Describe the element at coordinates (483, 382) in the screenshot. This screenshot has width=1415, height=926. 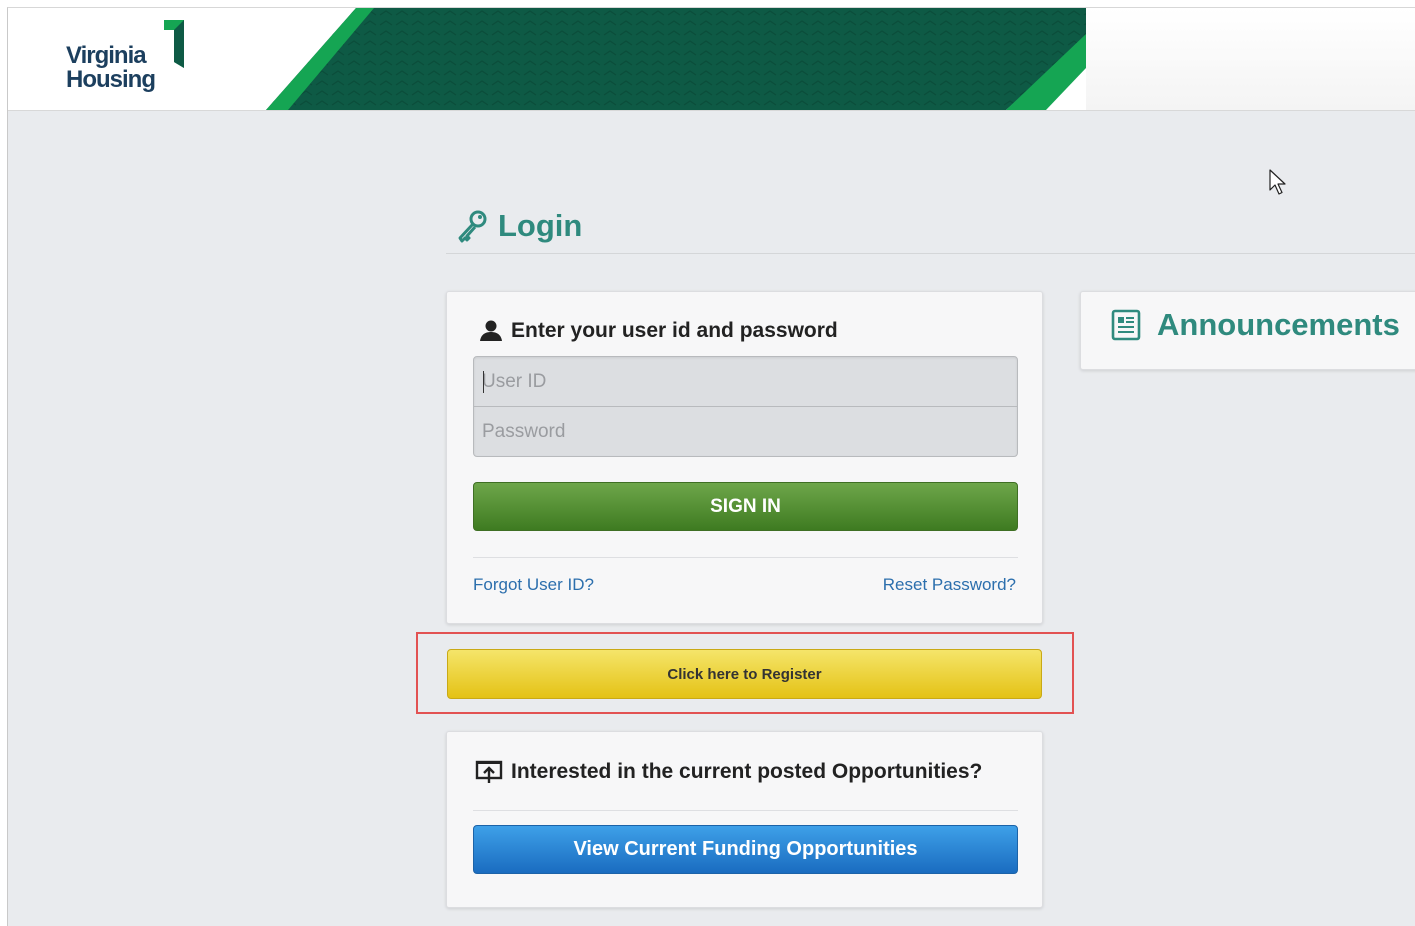
I see `text-caret` at that location.